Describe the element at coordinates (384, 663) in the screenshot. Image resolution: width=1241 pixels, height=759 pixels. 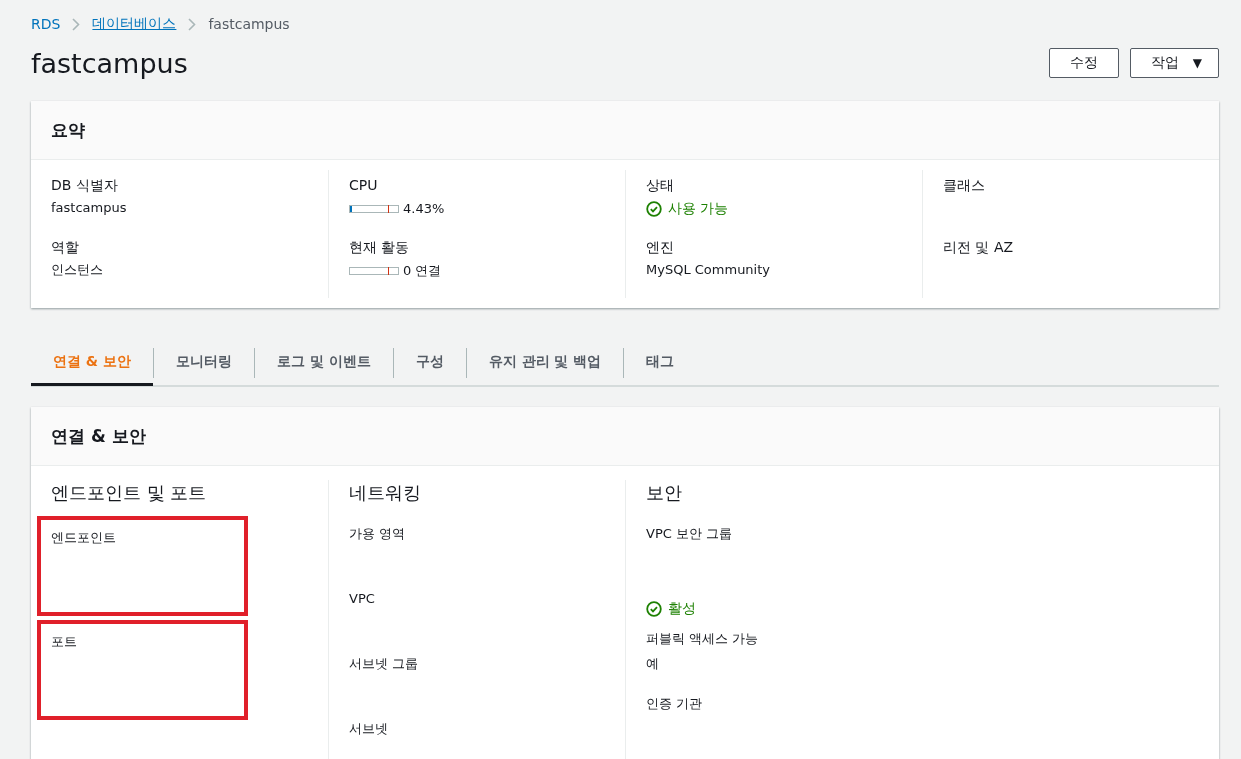
I see `field-label: 서브넷 그룹` at that location.